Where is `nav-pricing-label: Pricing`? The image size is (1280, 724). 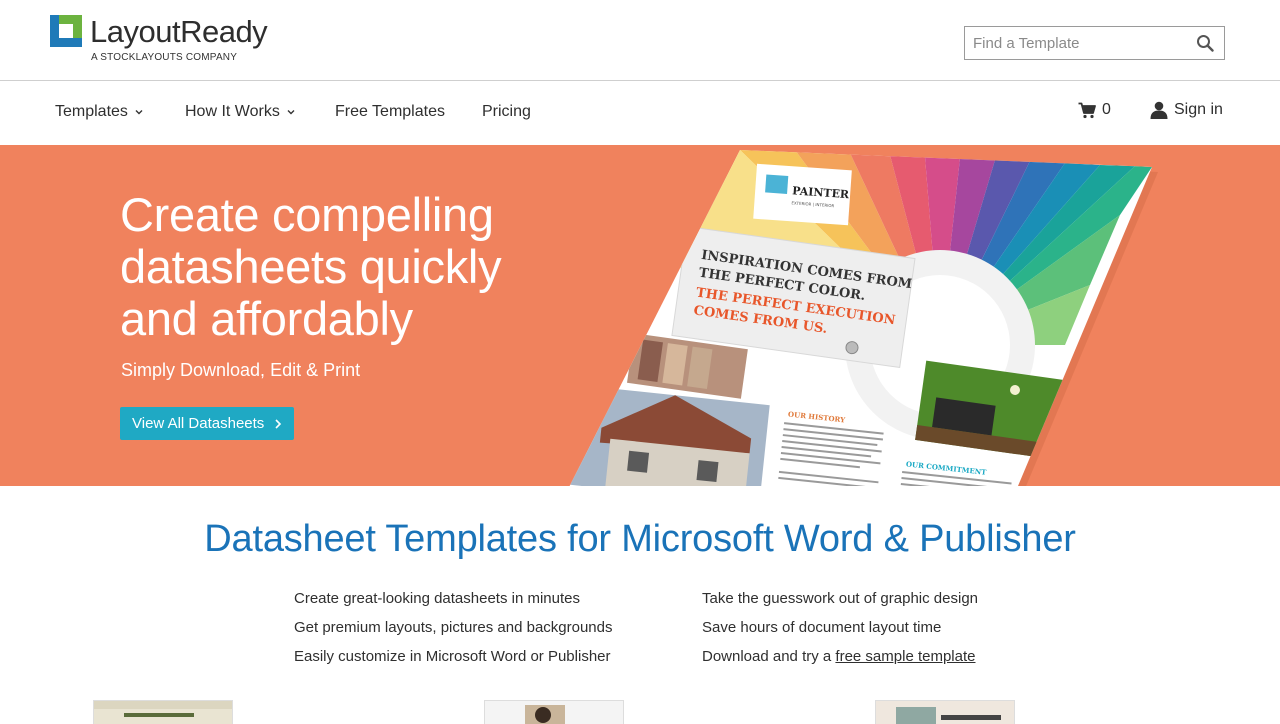
nav-pricing-label: Pricing is located at coordinates (506, 111).